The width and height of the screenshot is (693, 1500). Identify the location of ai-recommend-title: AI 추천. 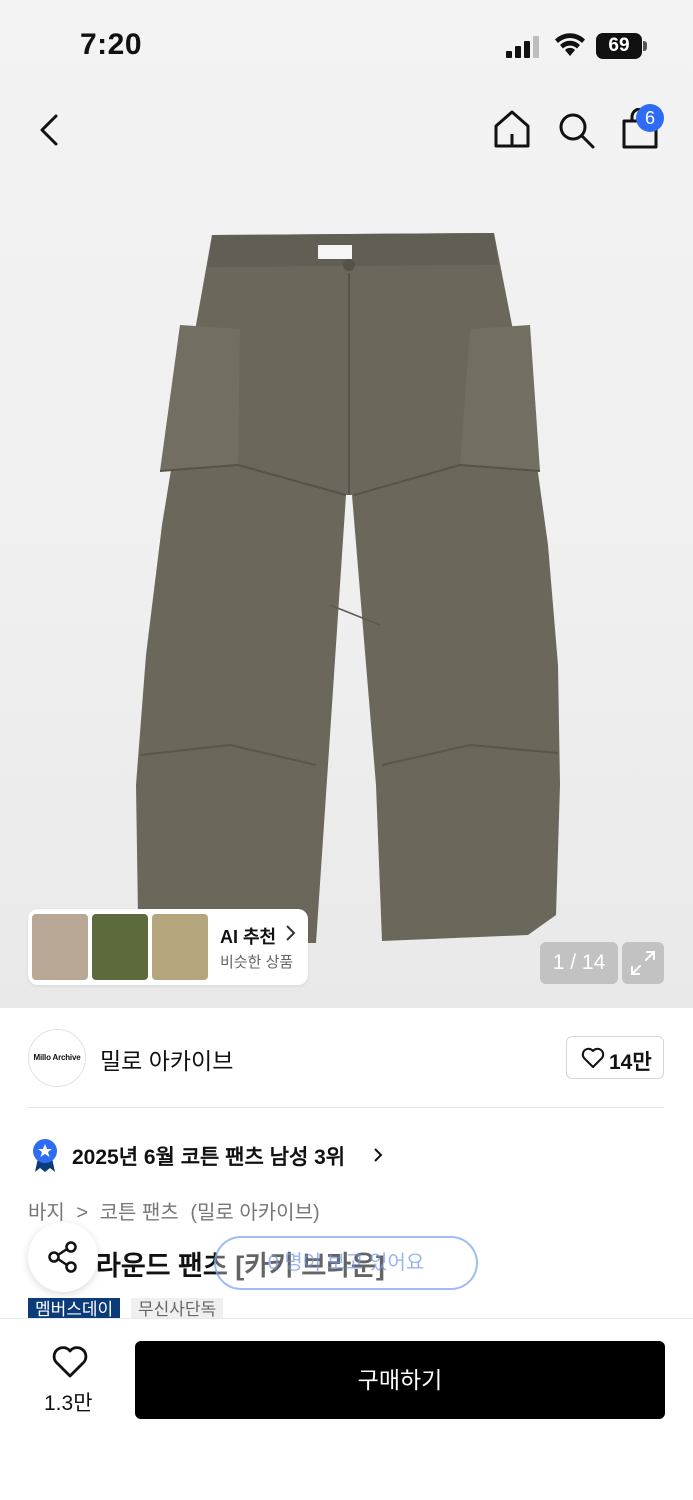
(248, 937).